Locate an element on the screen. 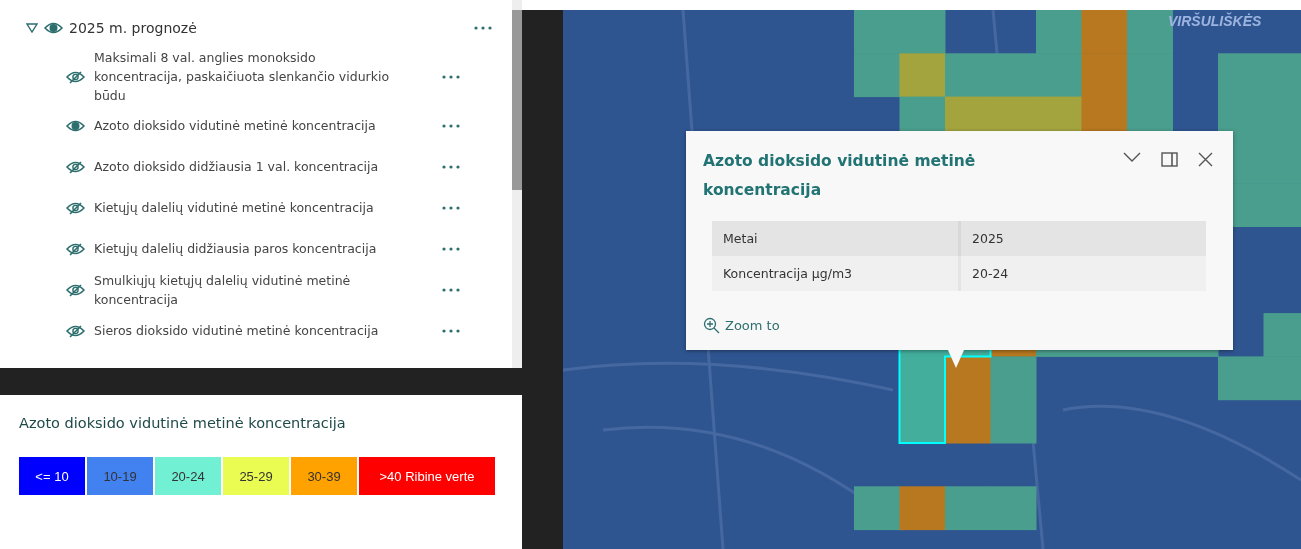  legend-swatch: 20-24 is located at coordinates (188, 476).